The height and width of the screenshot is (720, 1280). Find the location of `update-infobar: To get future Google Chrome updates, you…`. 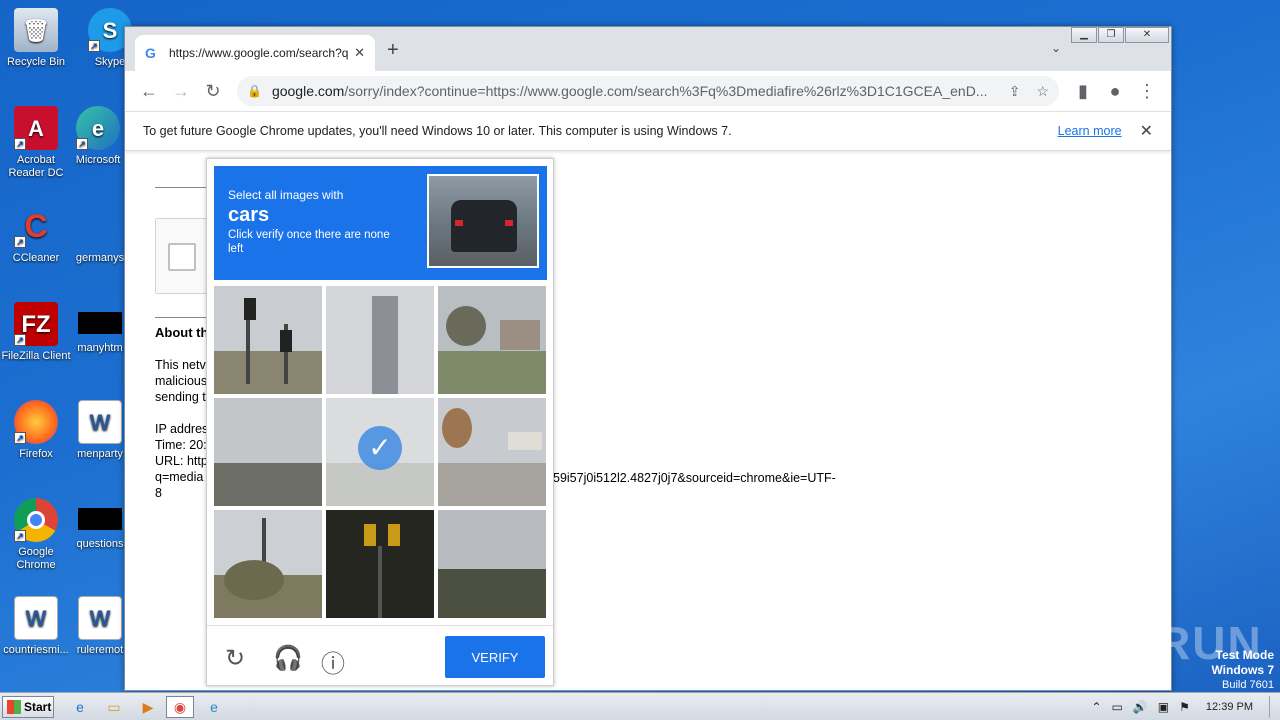

update-infobar: To get future Google Chrome updates, you… is located at coordinates (648, 131).